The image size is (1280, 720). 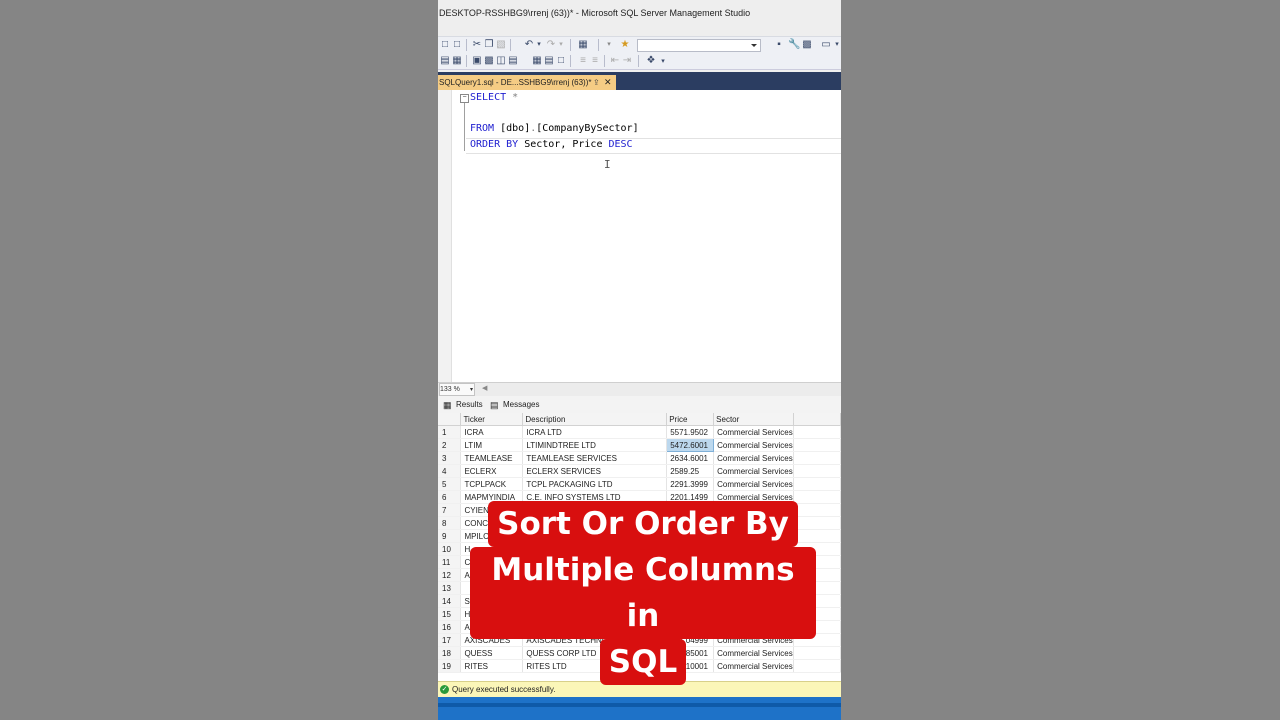 What do you see at coordinates (627, 61) in the screenshot?
I see `indent-icon: ⇥` at bounding box center [627, 61].